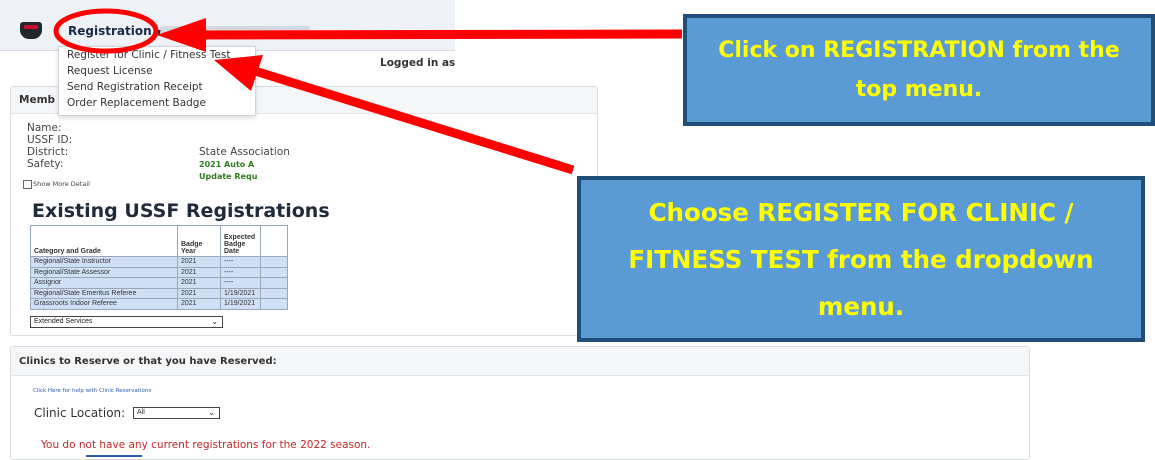 The height and width of the screenshot is (460, 1155). Describe the element at coordinates (37, 100) in the screenshot. I see `member-panel-title: Memb` at that location.